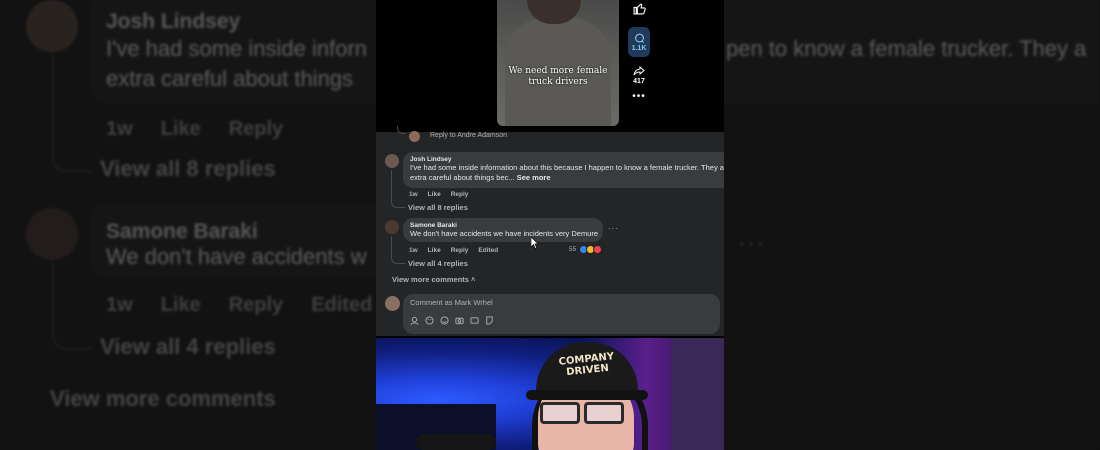 This screenshot has height=450, width=1100. Describe the element at coordinates (392, 303) in the screenshot. I see `current-user-avatar` at that location.